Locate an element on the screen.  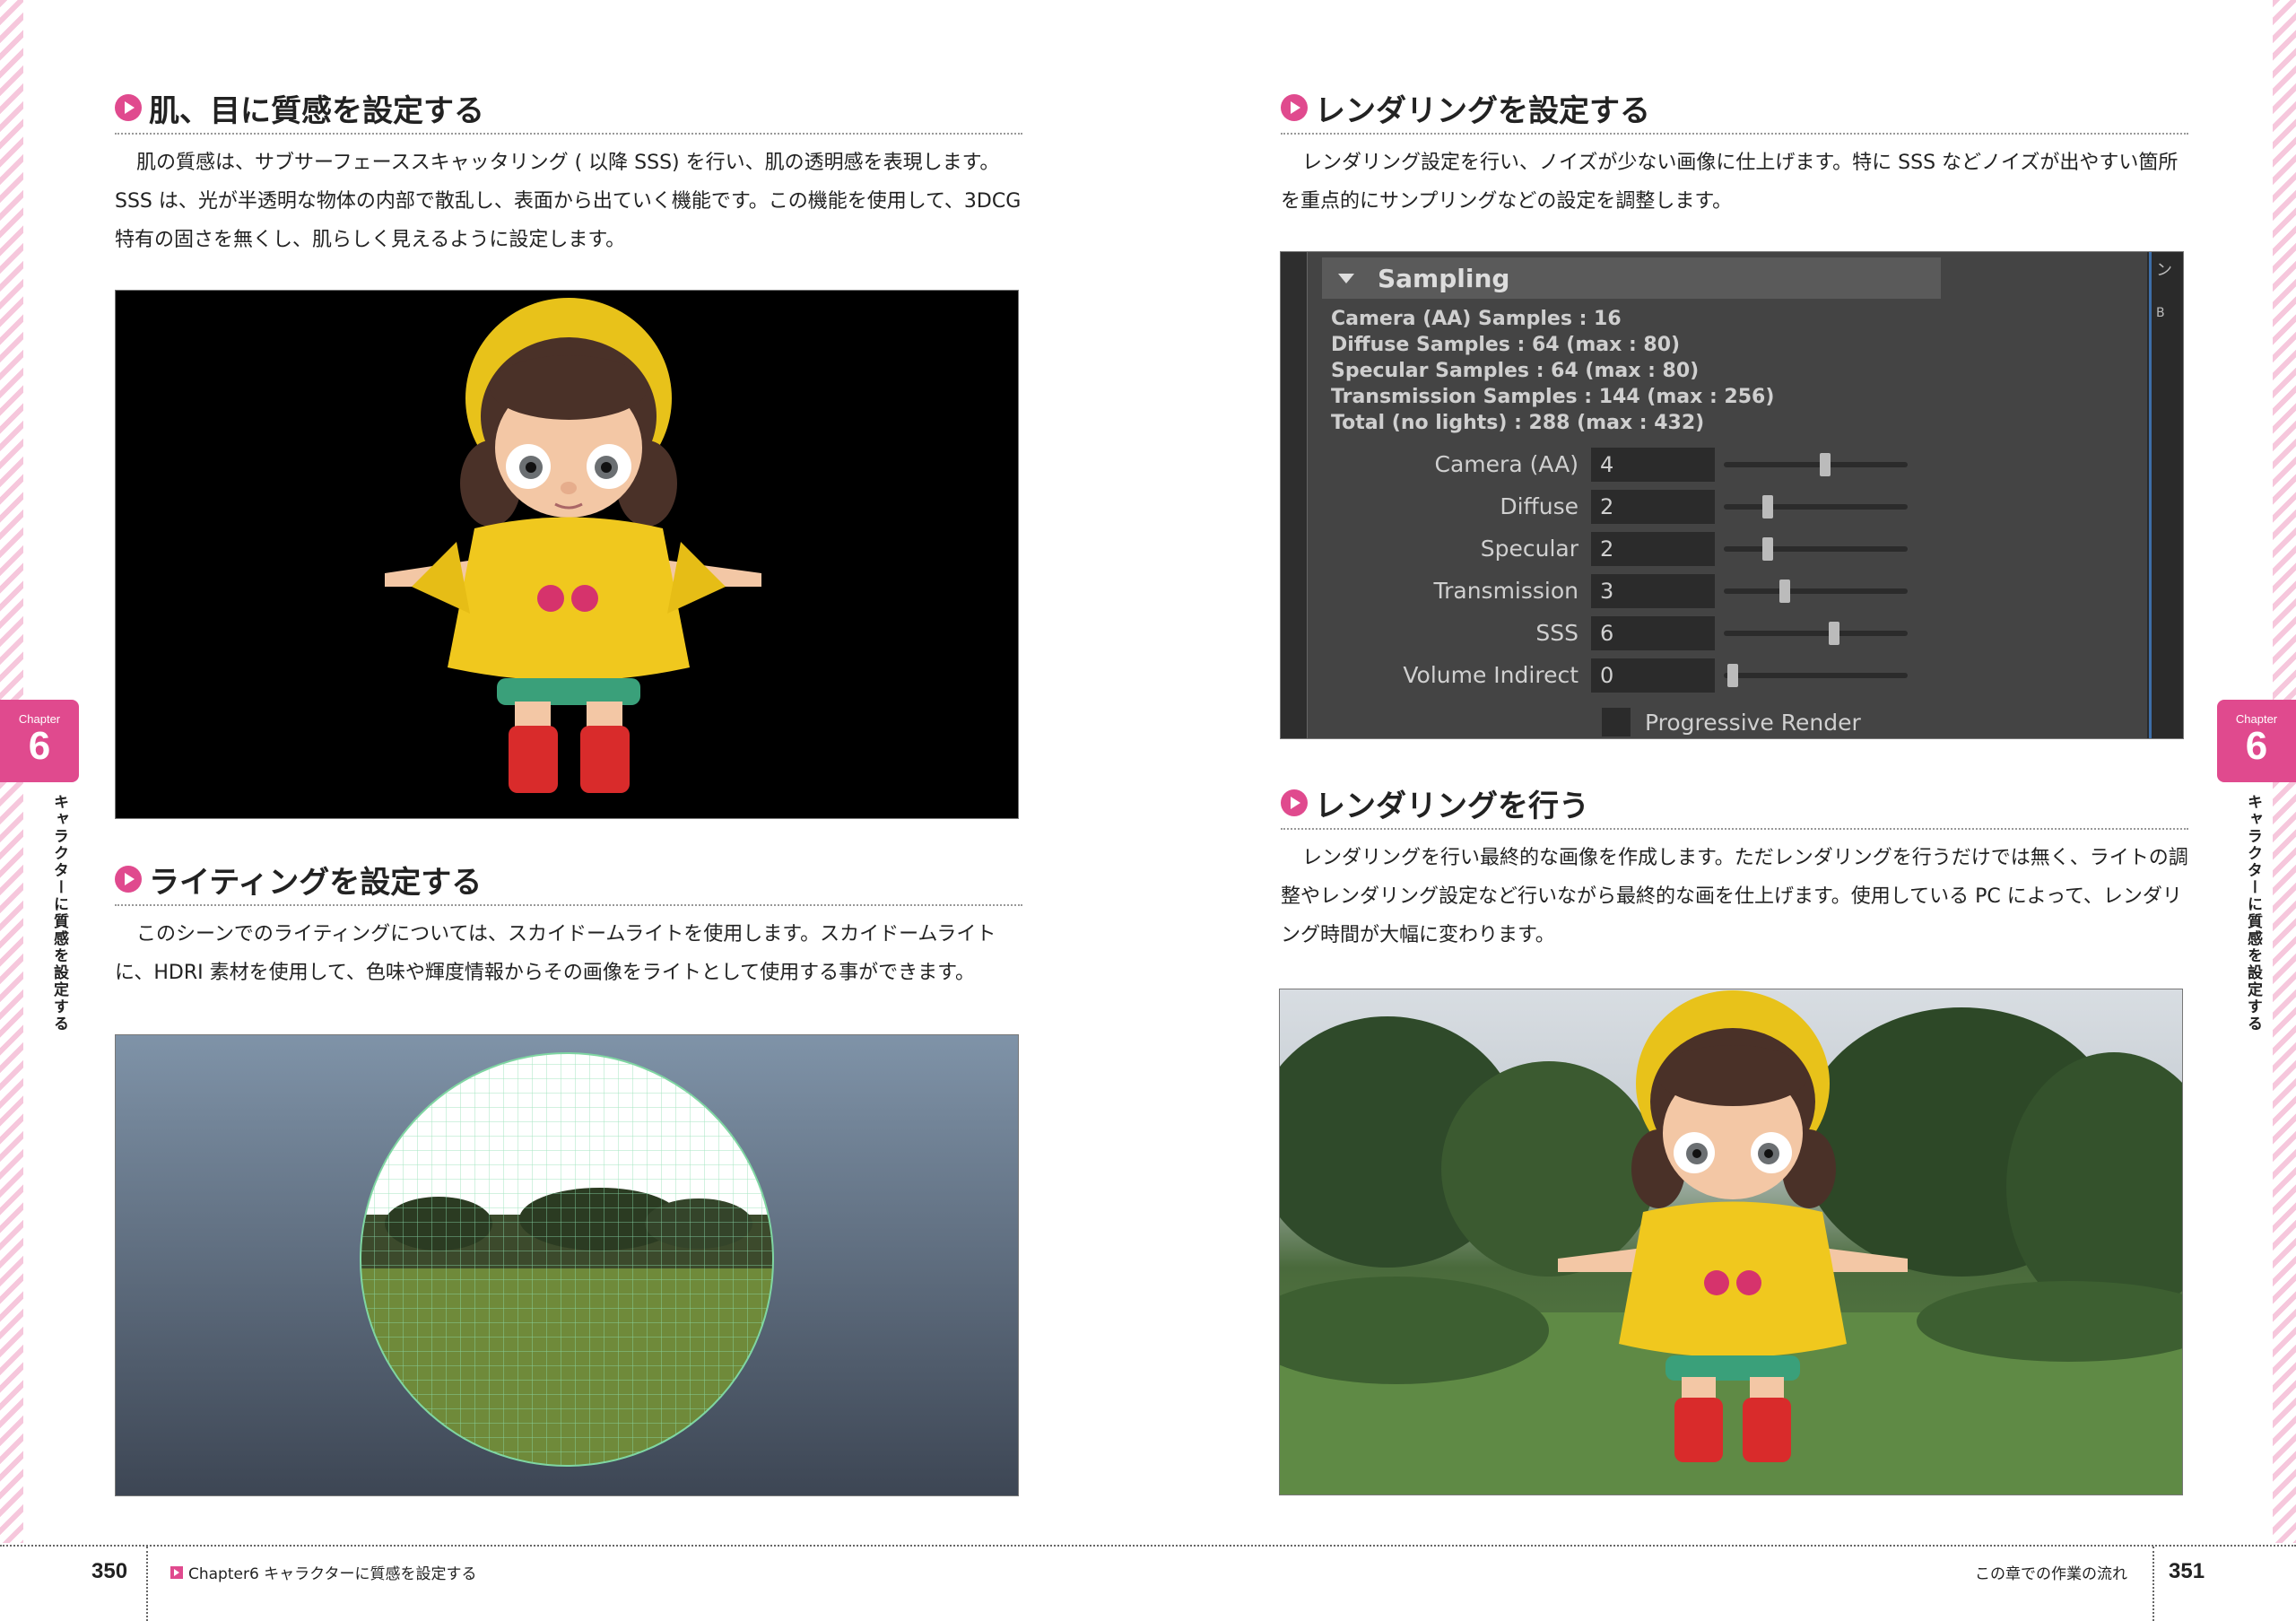
footer-chapter-label: Chapter6 キャラクターに質感を設定する is located at coordinates (323, 1572).